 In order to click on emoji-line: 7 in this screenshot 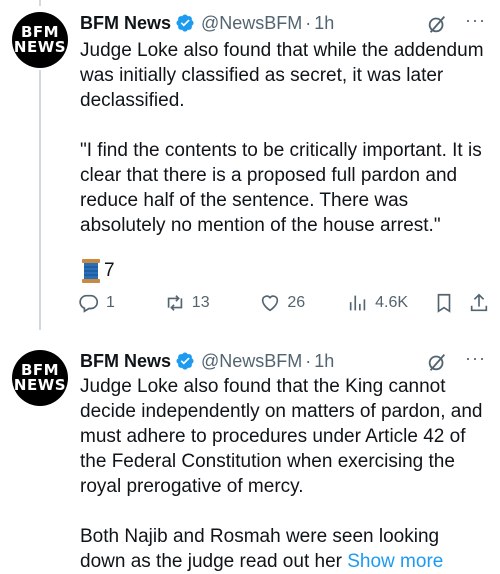, I will do `click(97, 271)`.